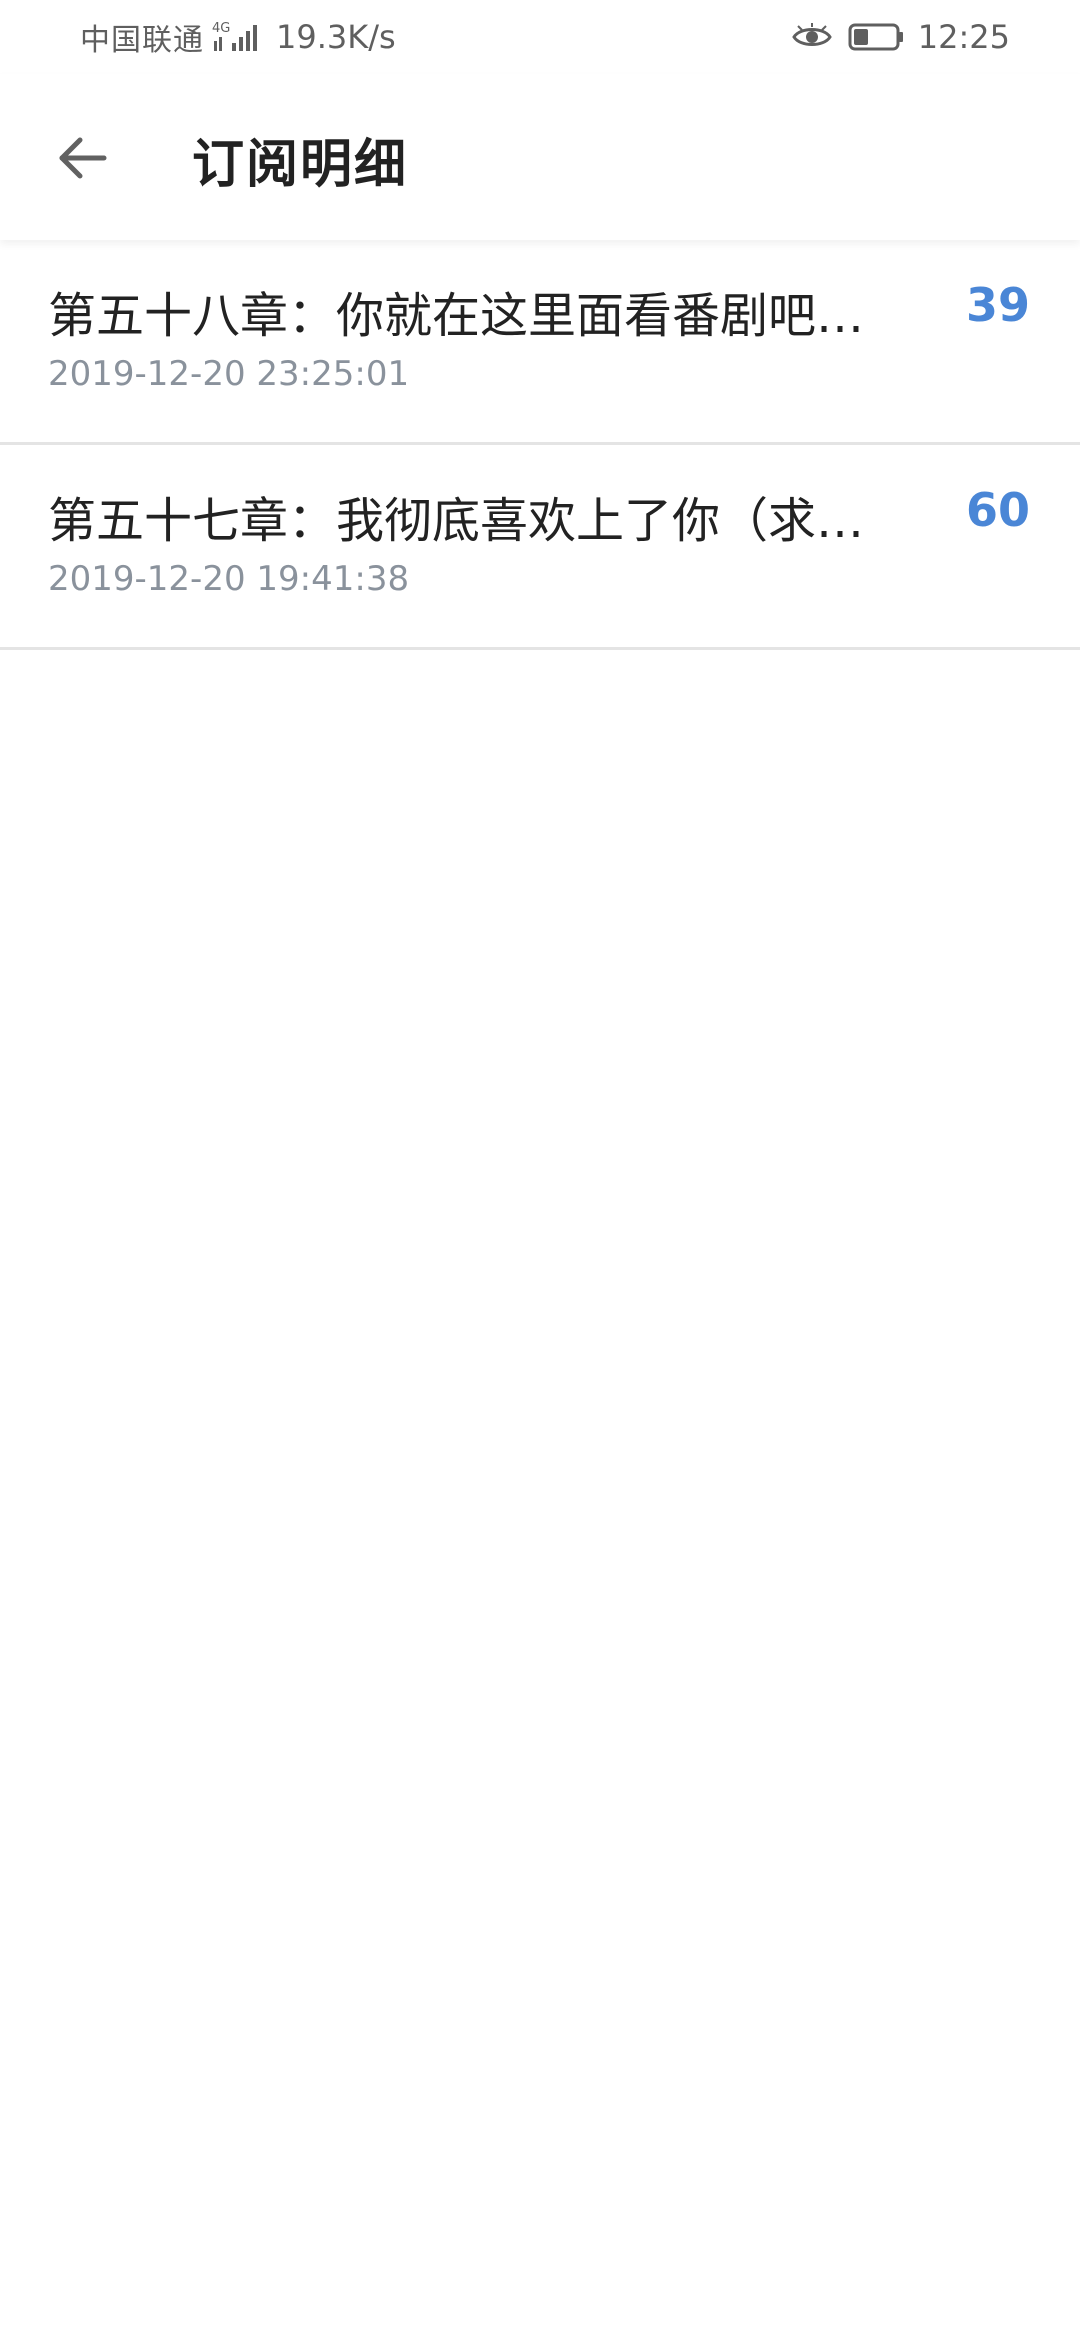  I want to click on subscription-list-item: 第五十七章：我彻底喜欢上了你（求… 2019-12-20 19:41:38 60, so click(540, 547).